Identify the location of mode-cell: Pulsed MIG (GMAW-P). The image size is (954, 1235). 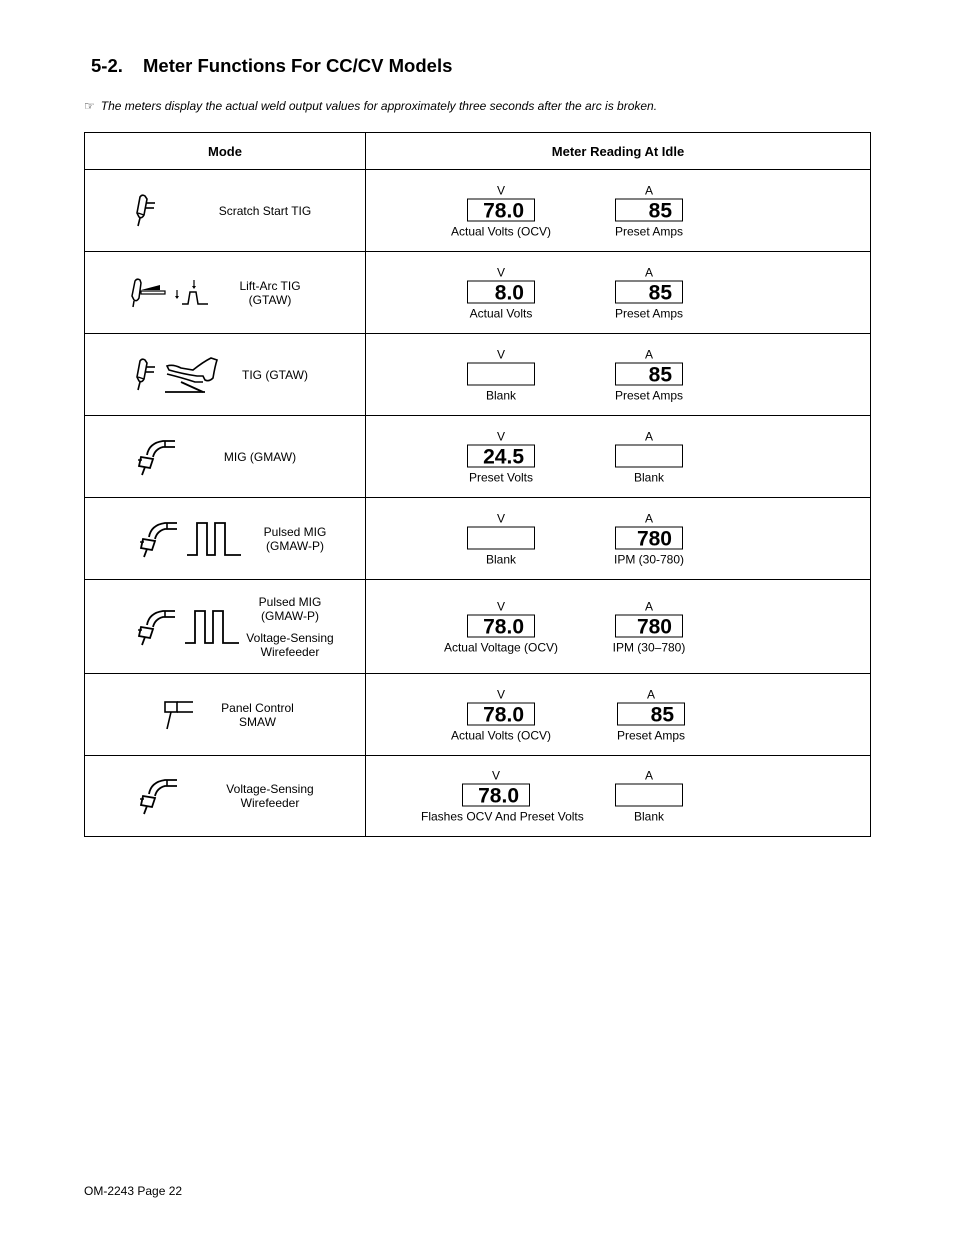
(225, 538).